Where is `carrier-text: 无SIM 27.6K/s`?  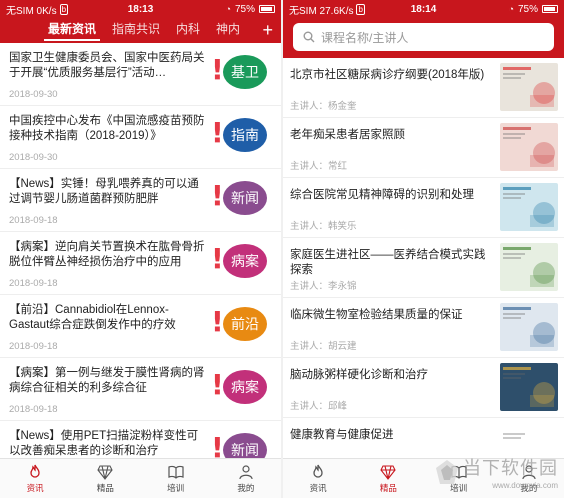 carrier-text: 无SIM 27.6K/s is located at coordinates (321, 11).